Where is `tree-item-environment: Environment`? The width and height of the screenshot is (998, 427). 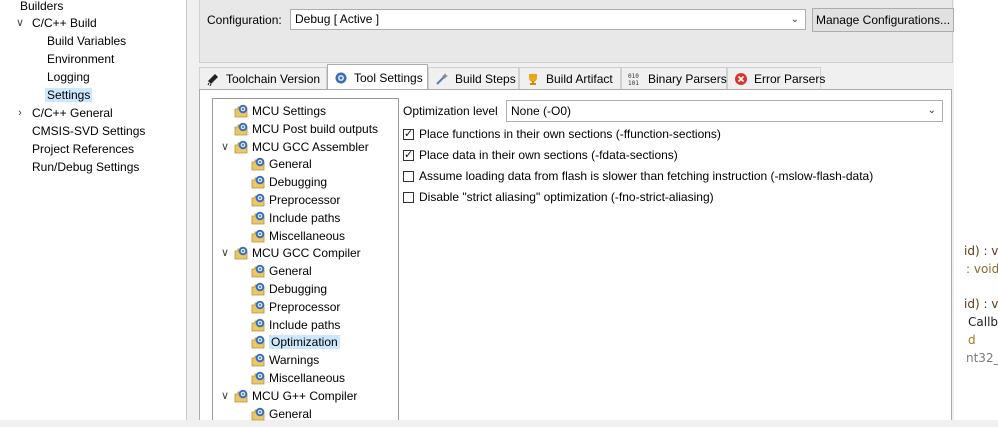 tree-item-environment: Environment is located at coordinates (80, 59).